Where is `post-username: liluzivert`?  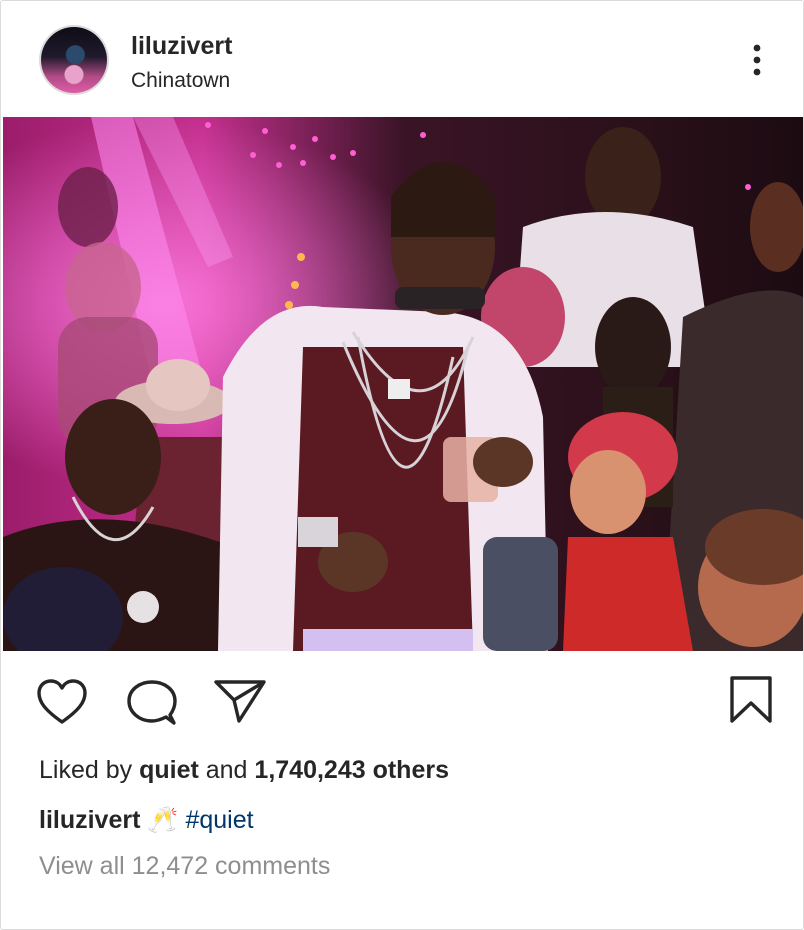 post-username: liluzivert is located at coordinates (181, 46).